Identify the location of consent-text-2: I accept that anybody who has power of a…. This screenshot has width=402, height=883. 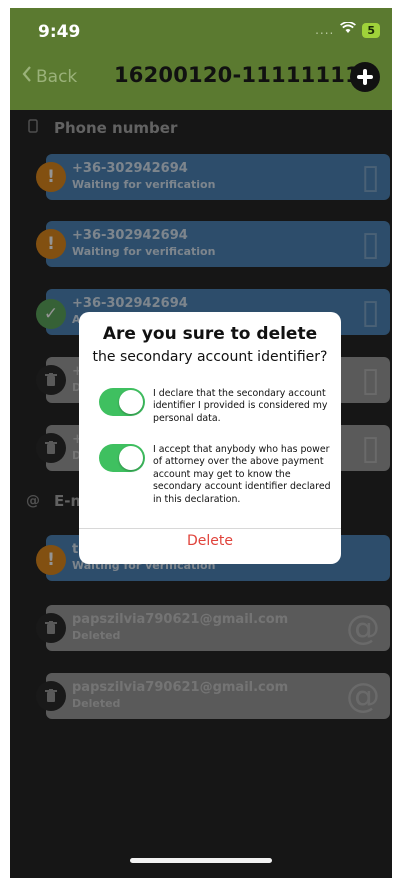
(242, 474).